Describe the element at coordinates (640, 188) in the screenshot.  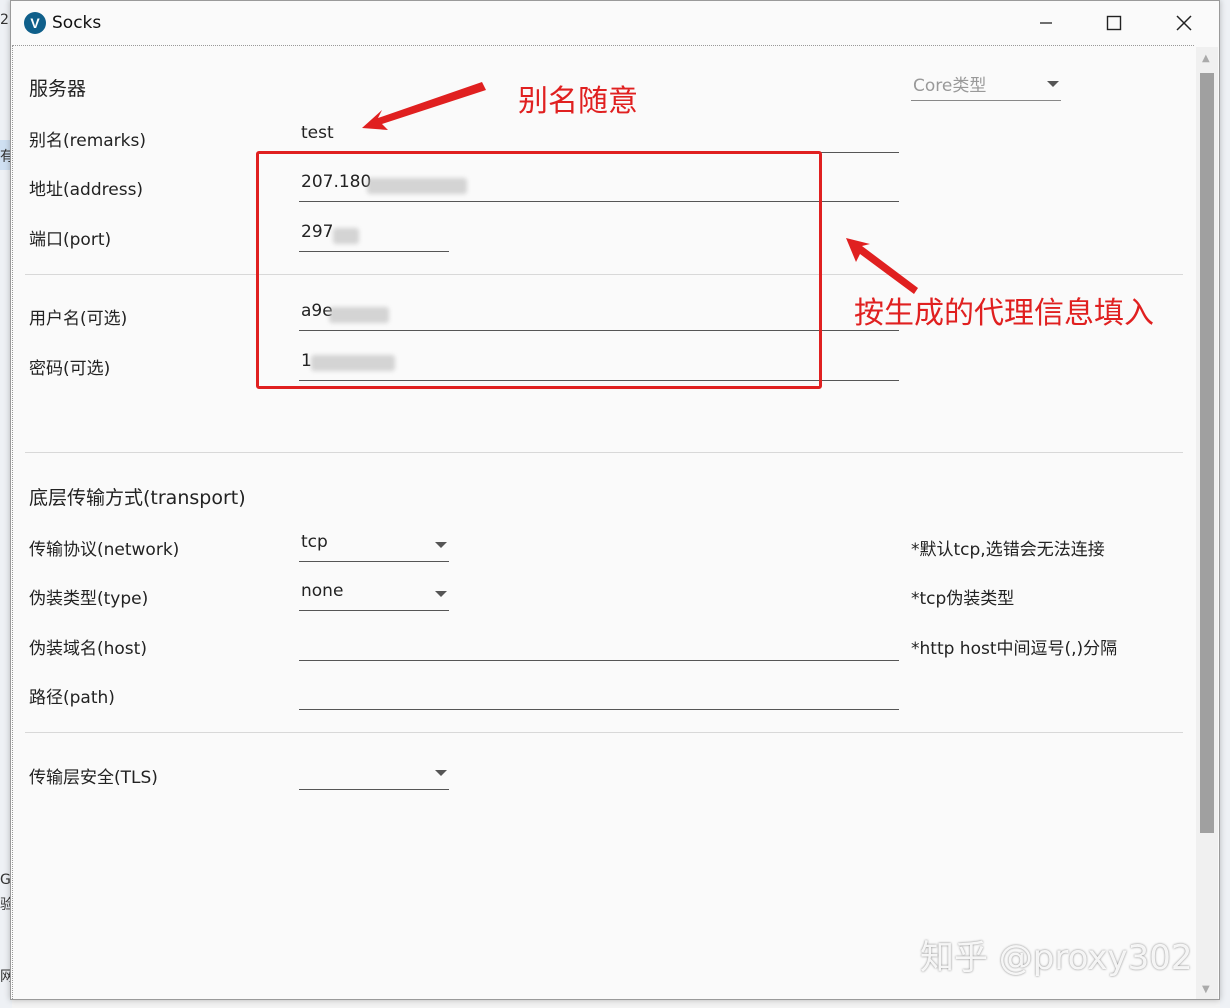
I see `annotation-arrows` at that location.